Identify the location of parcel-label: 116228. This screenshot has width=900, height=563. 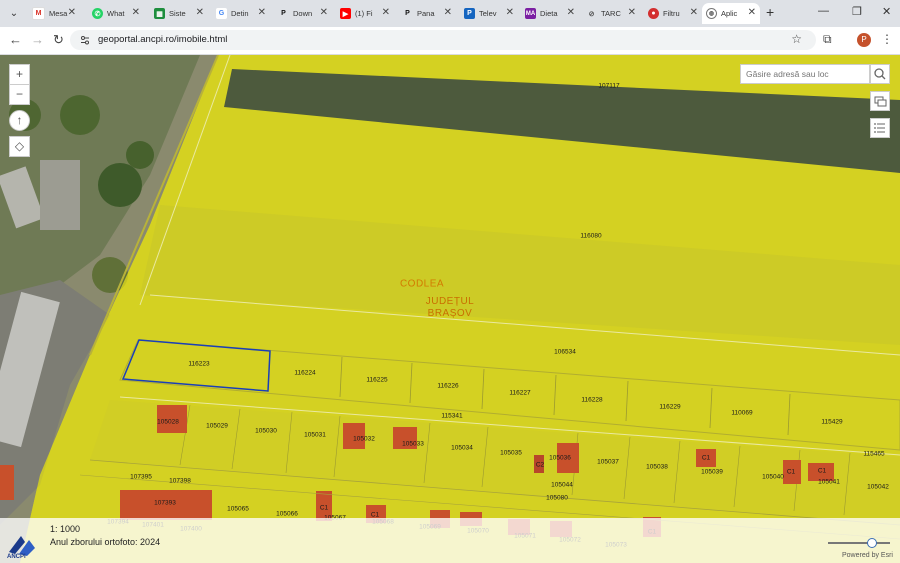
(591, 400).